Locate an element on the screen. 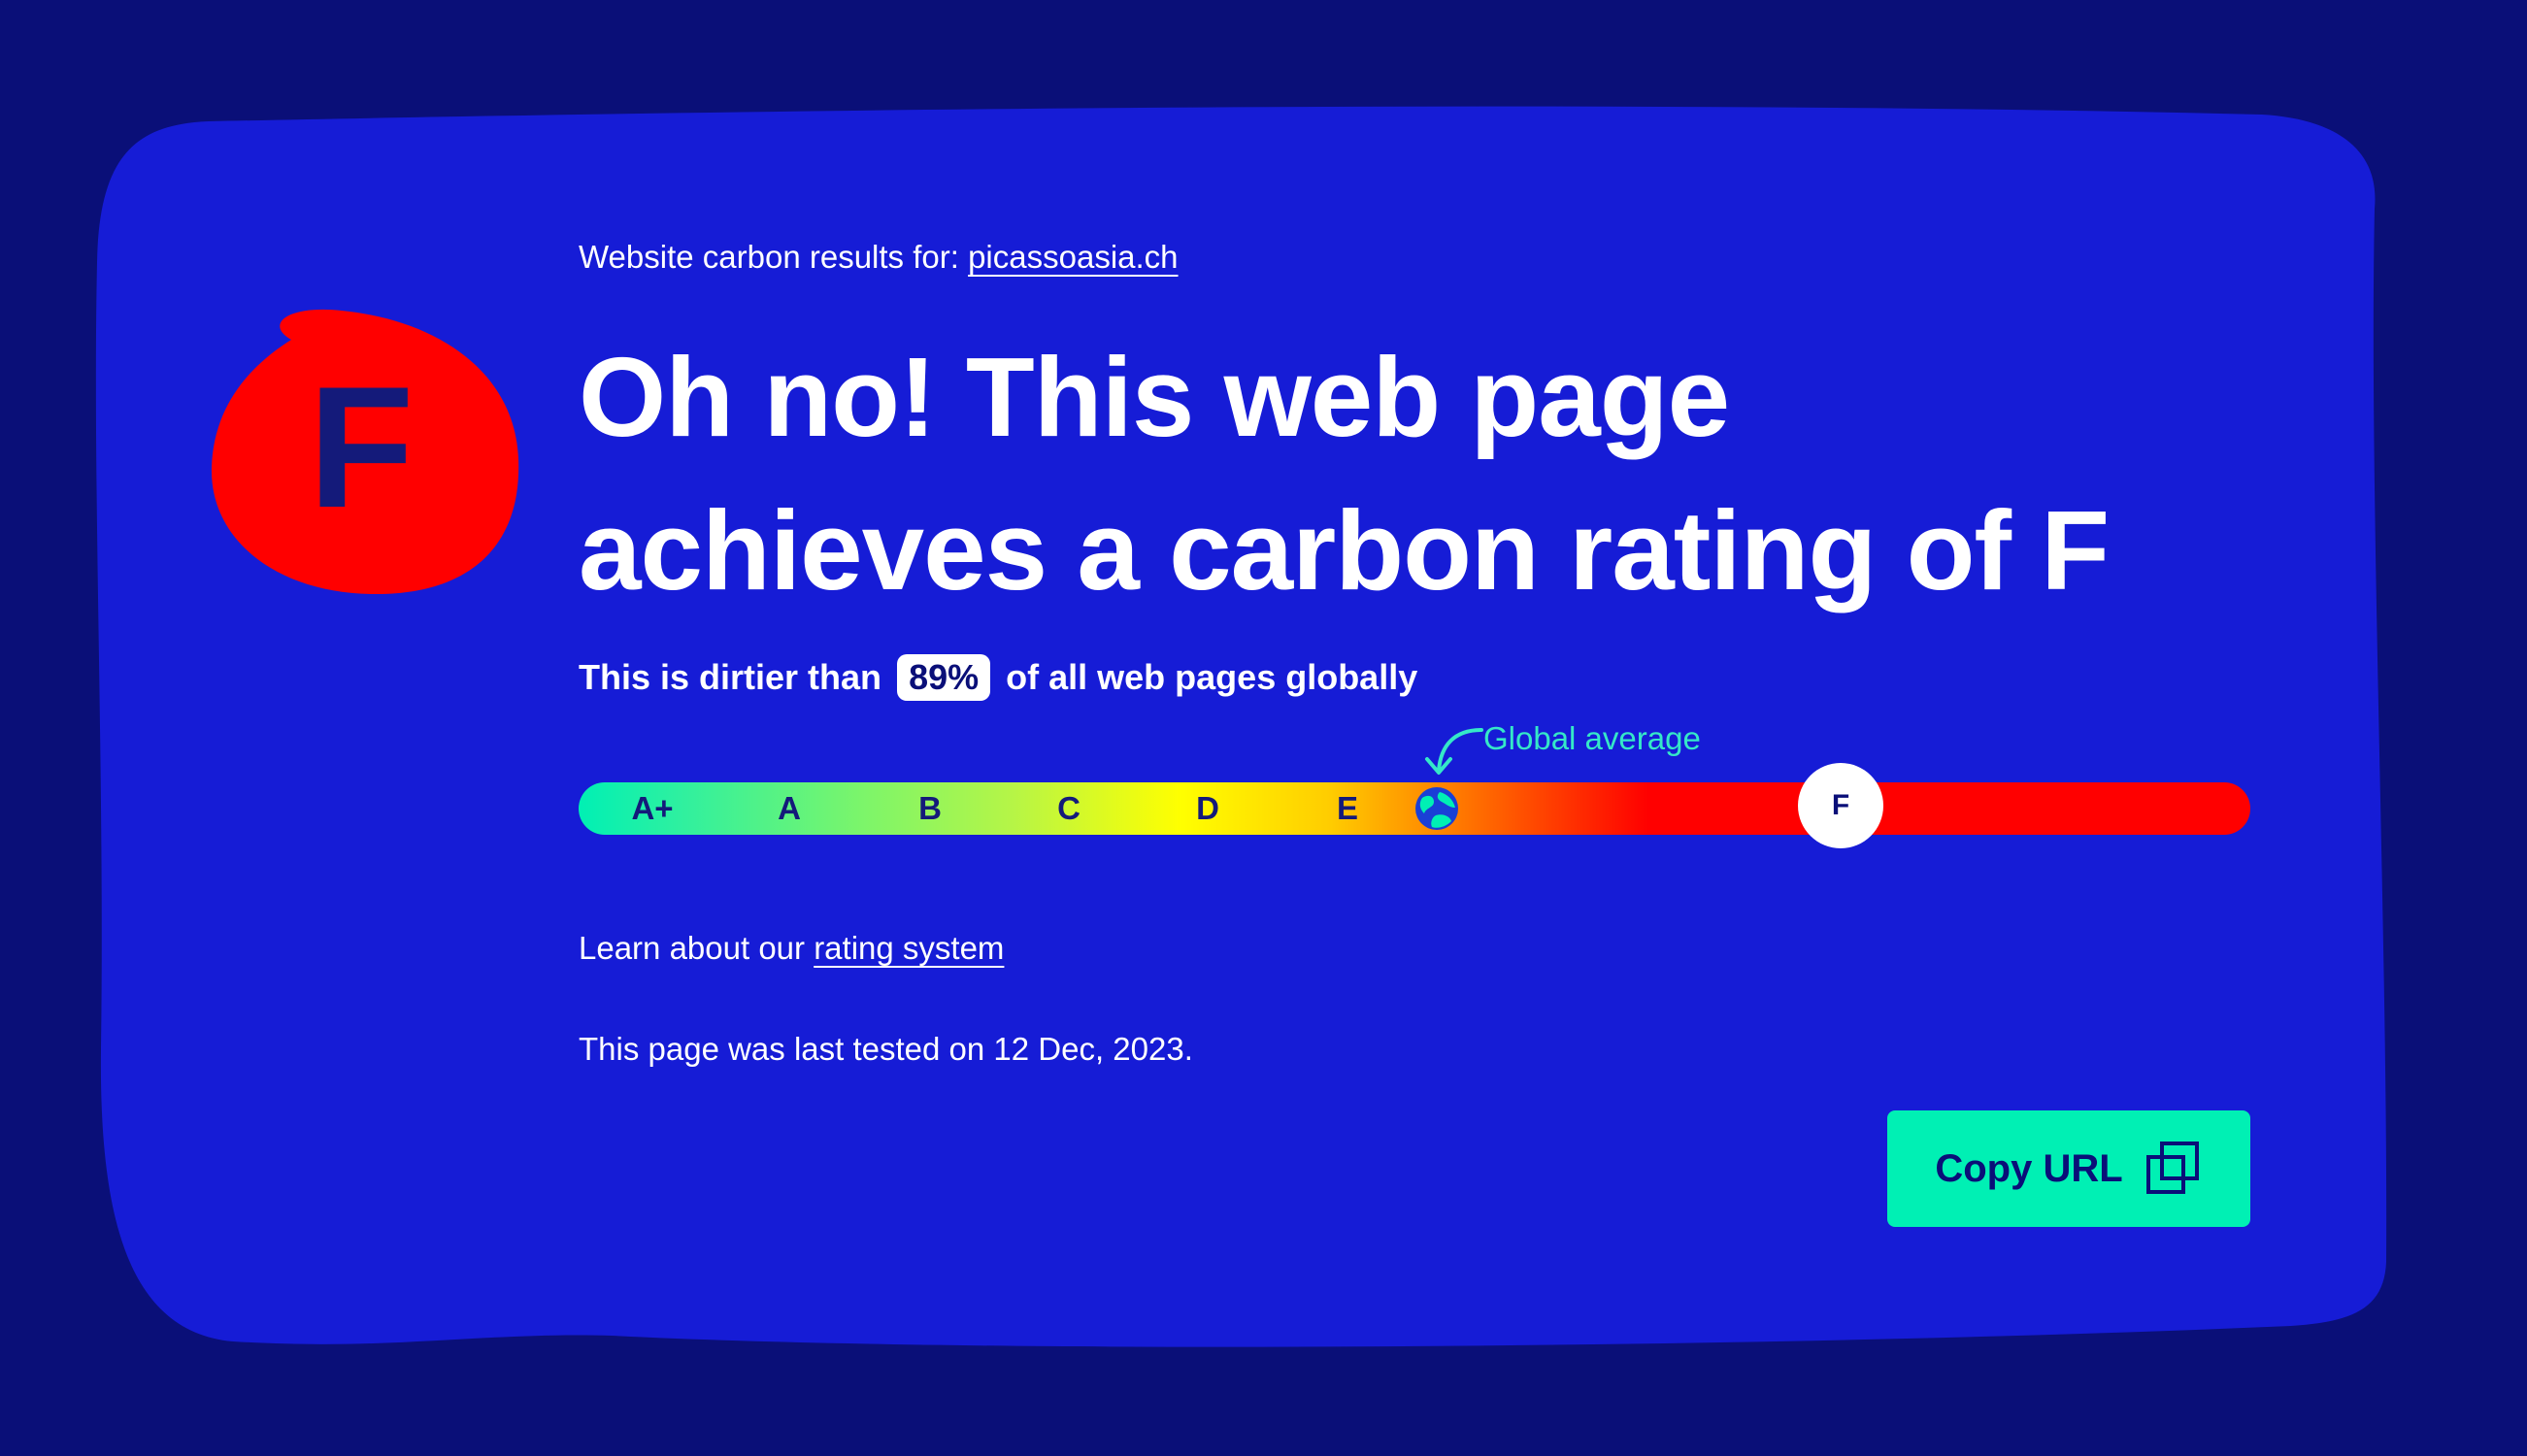  dirtier-percent-badge: 89% is located at coordinates (944, 677).